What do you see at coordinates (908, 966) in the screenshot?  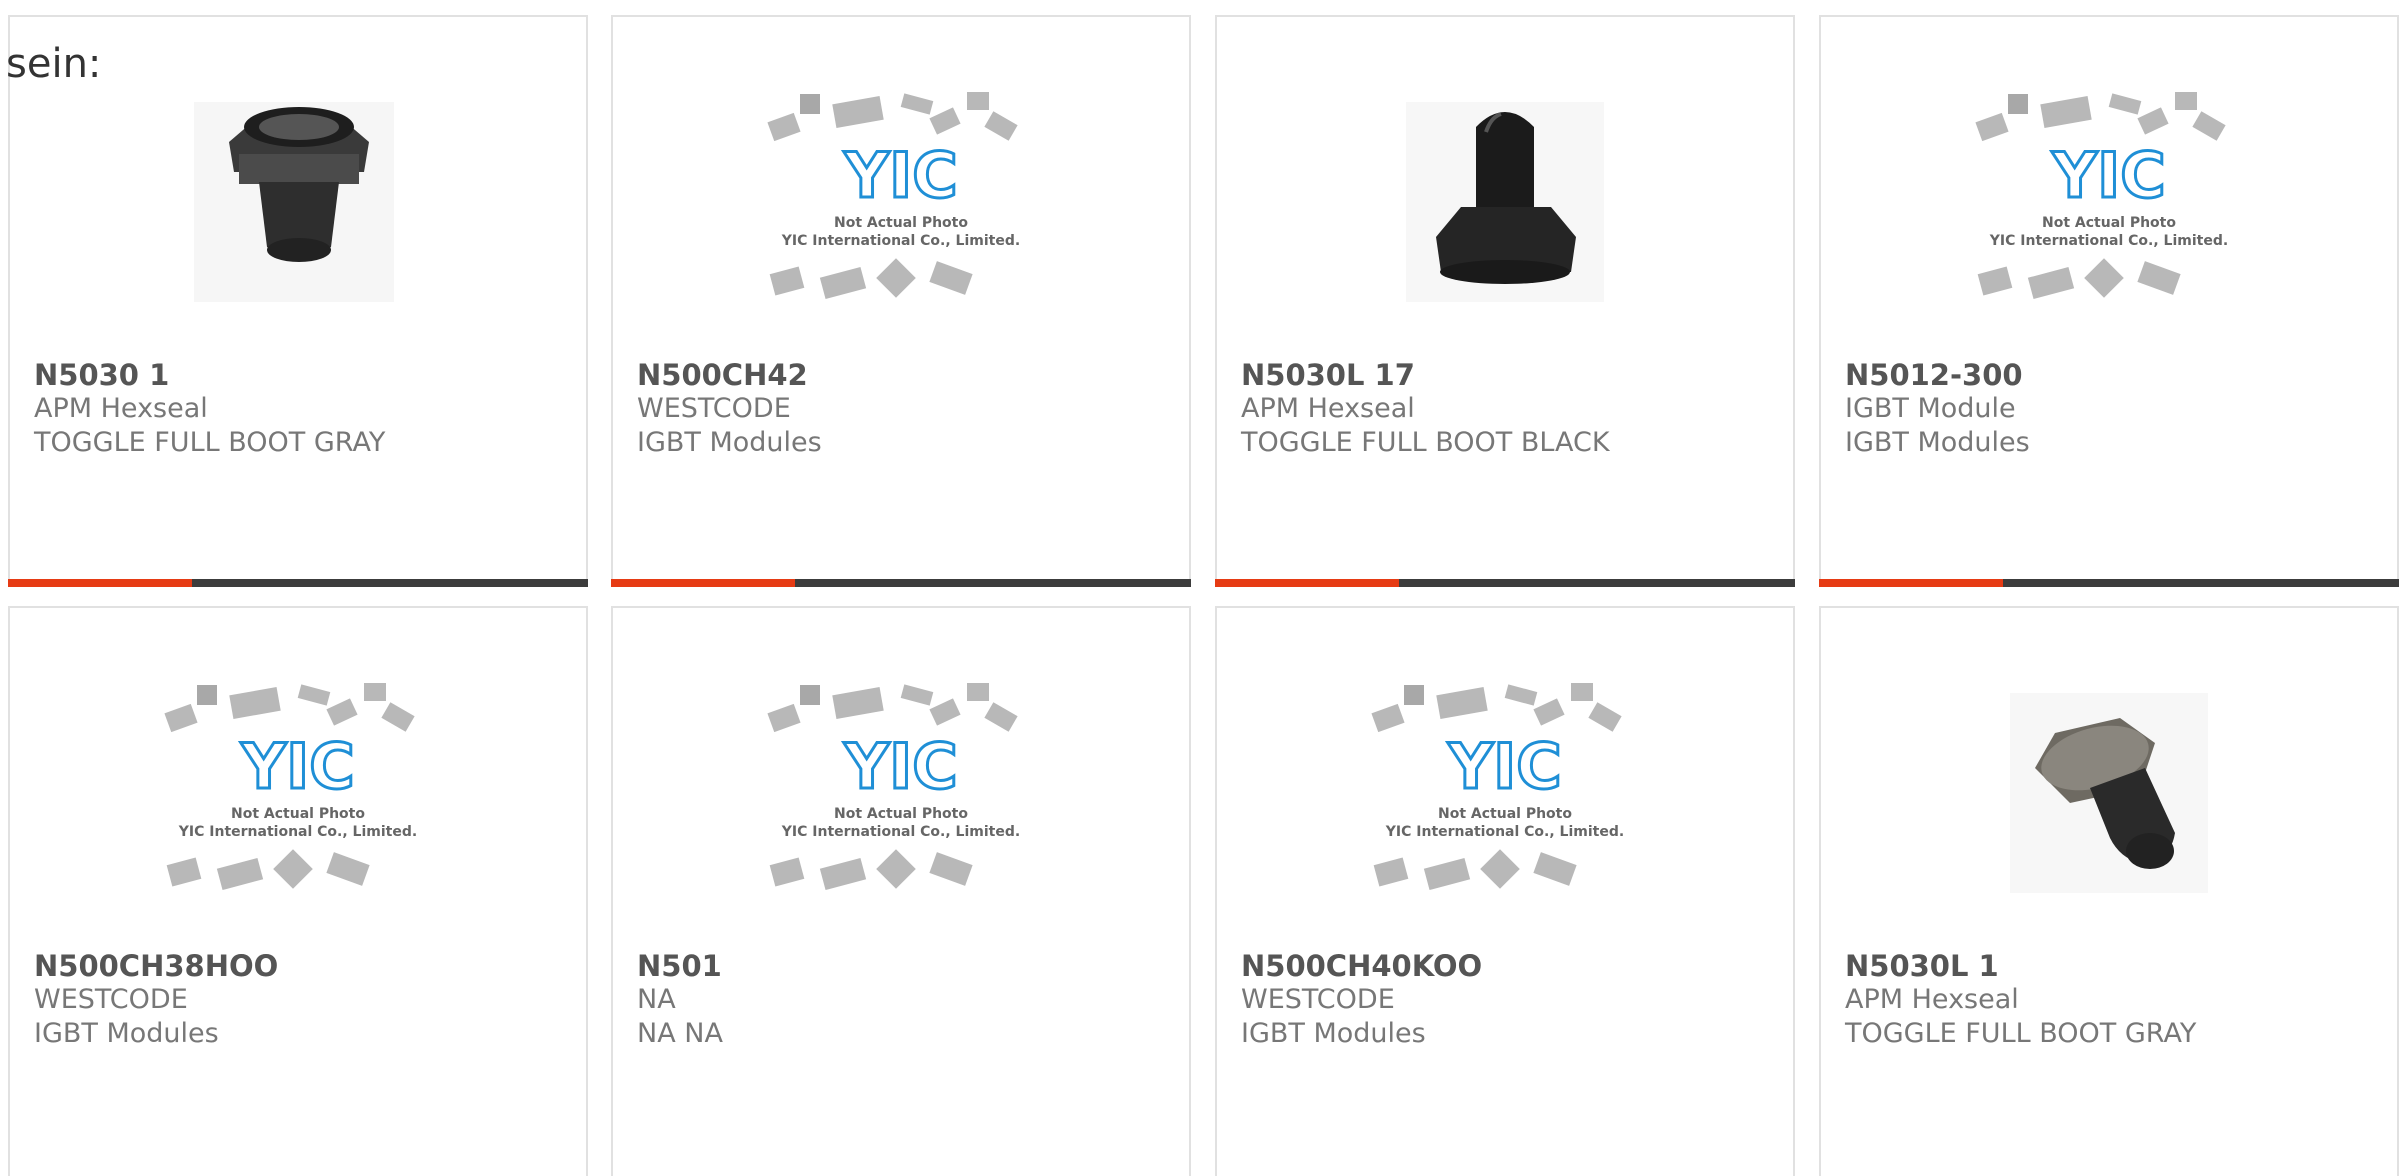 I see `part-number: N501` at bounding box center [908, 966].